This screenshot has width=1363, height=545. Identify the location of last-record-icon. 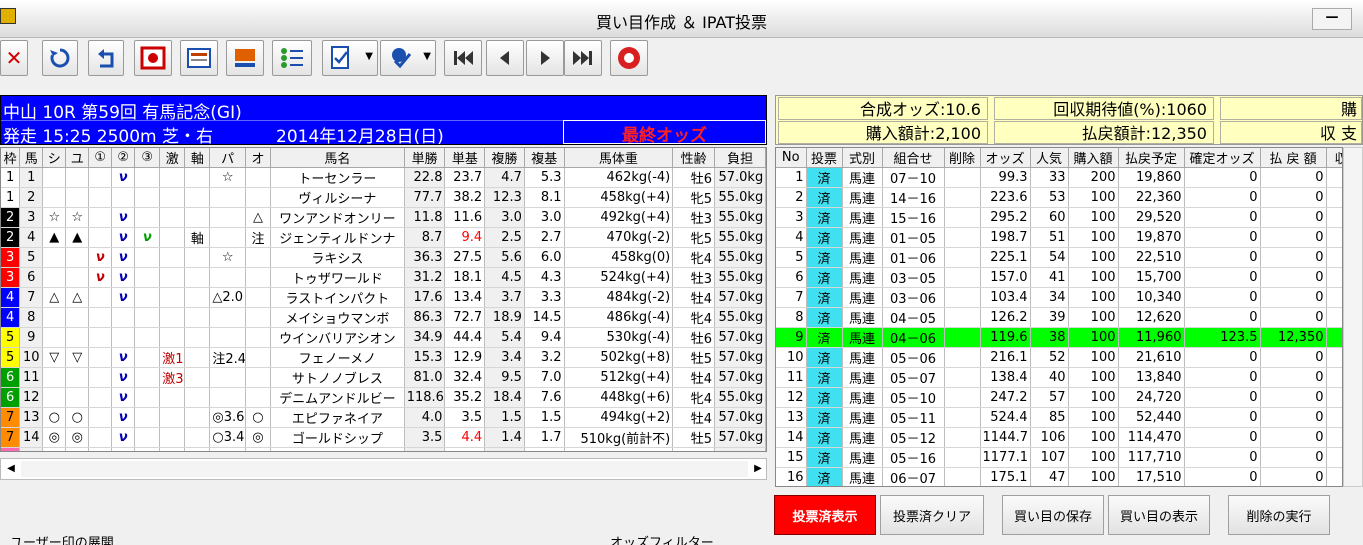
(583, 58).